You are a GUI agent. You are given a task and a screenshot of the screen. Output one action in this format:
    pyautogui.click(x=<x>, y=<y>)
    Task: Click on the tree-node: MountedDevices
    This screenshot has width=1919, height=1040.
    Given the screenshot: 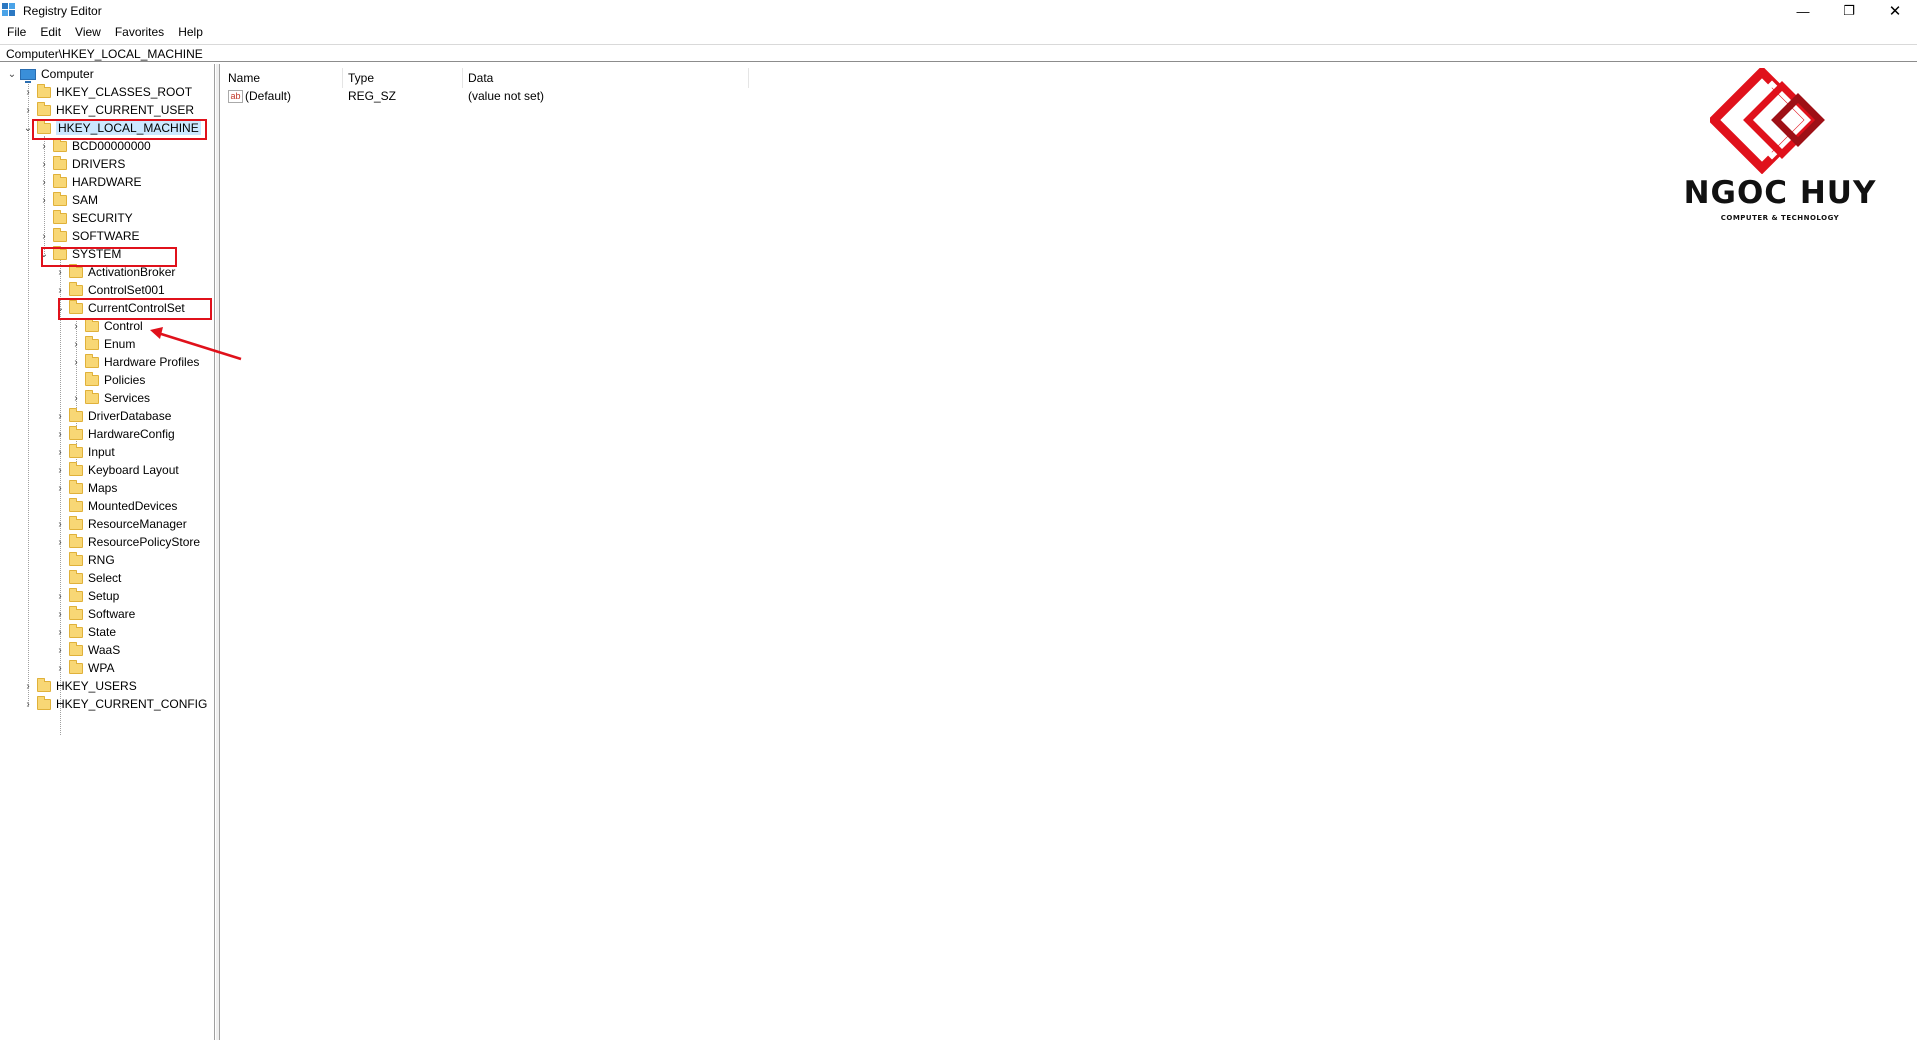 What is the action you would take?
    pyautogui.click(x=115, y=506)
    